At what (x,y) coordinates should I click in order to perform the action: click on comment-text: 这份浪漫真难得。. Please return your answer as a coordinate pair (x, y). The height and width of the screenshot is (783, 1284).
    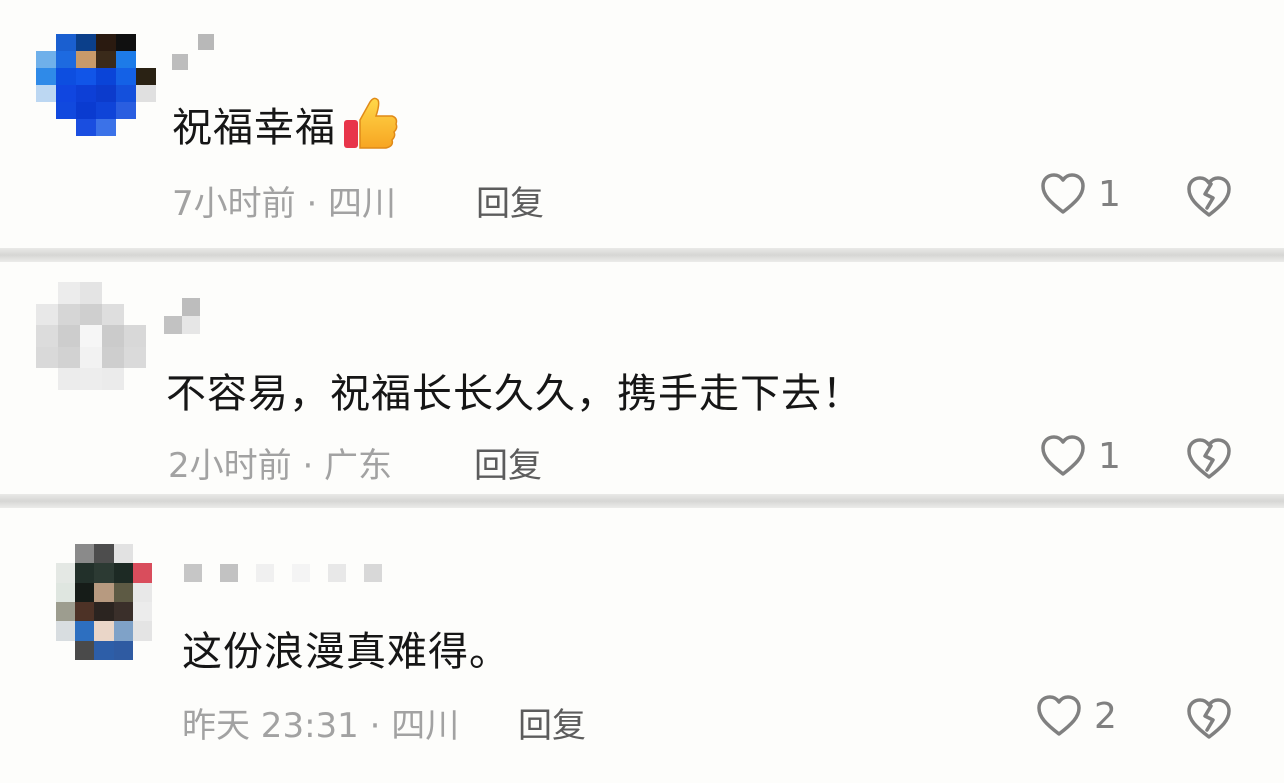
    Looking at the image, I should click on (346, 652).